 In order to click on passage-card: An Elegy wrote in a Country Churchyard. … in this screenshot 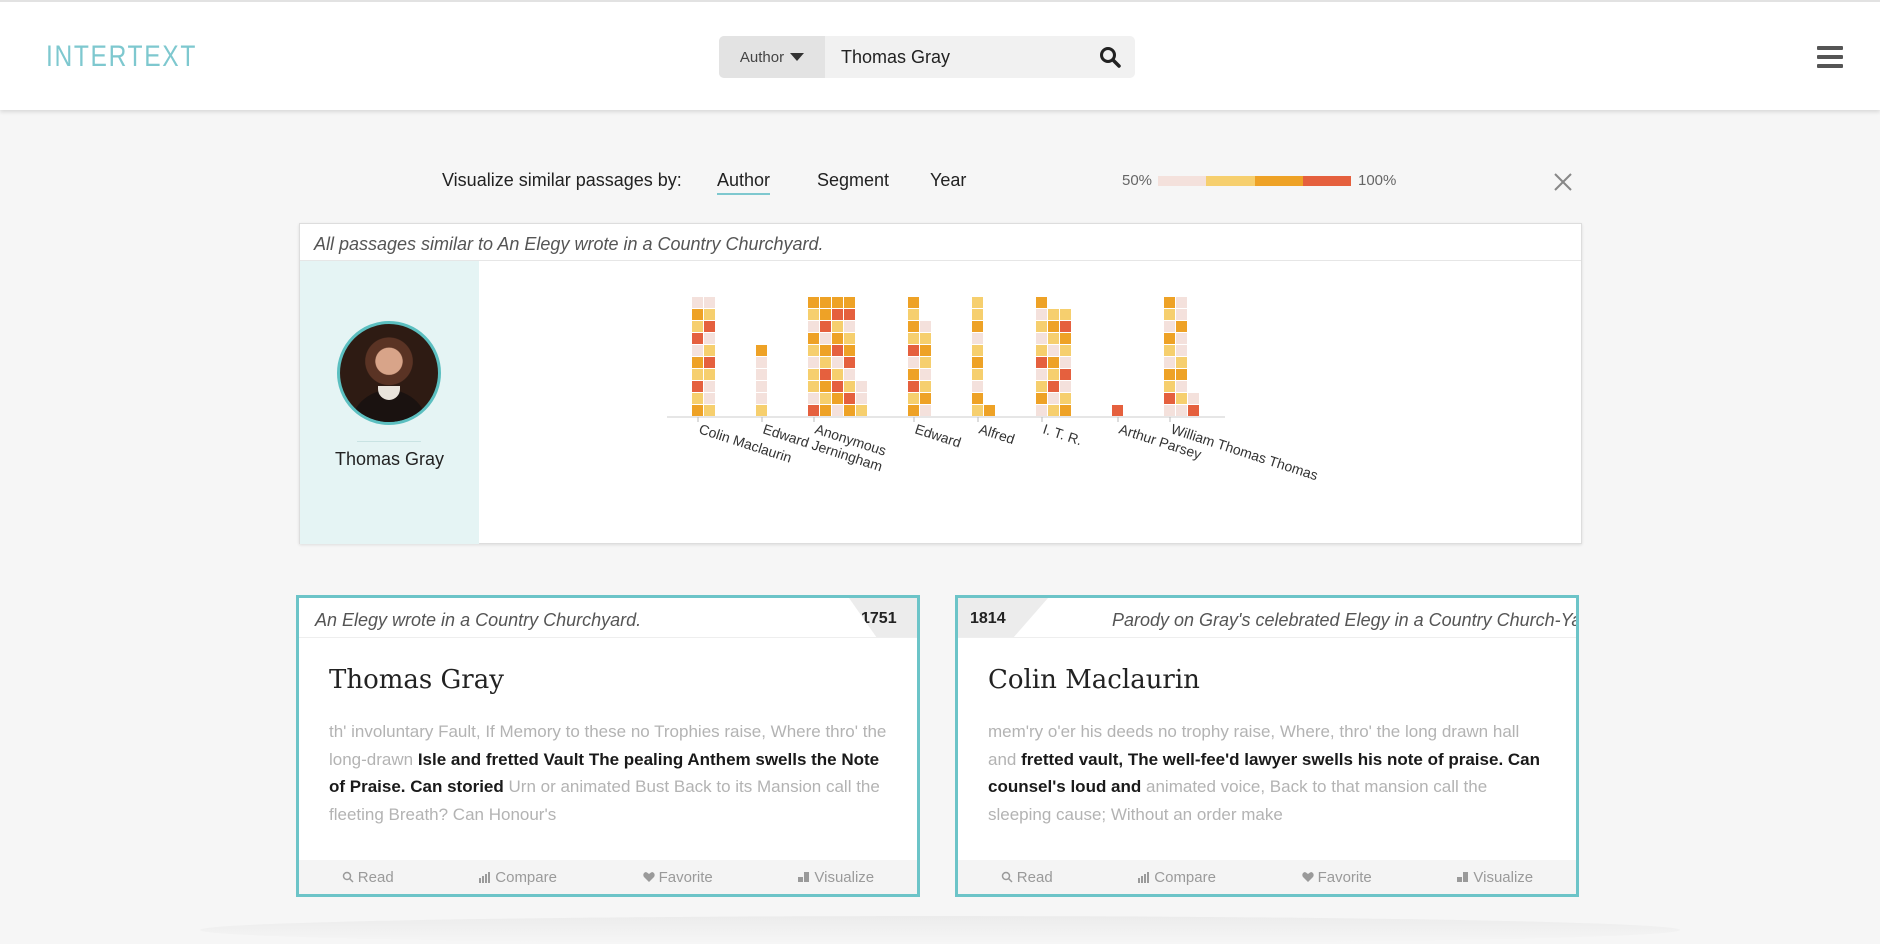, I will do `click(608, 746)`.